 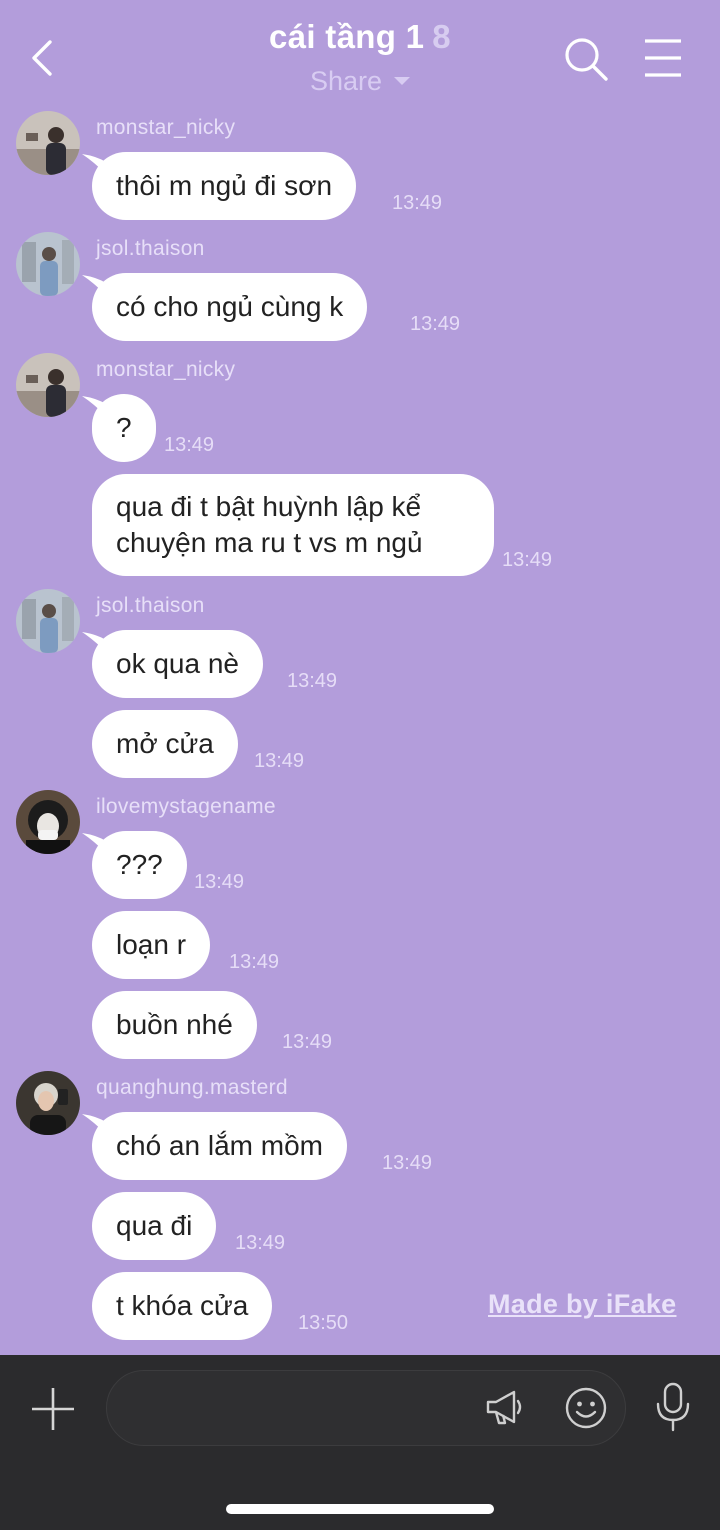 I want to click on message-text: t khóa cửa, so click(x=182, y=1305).